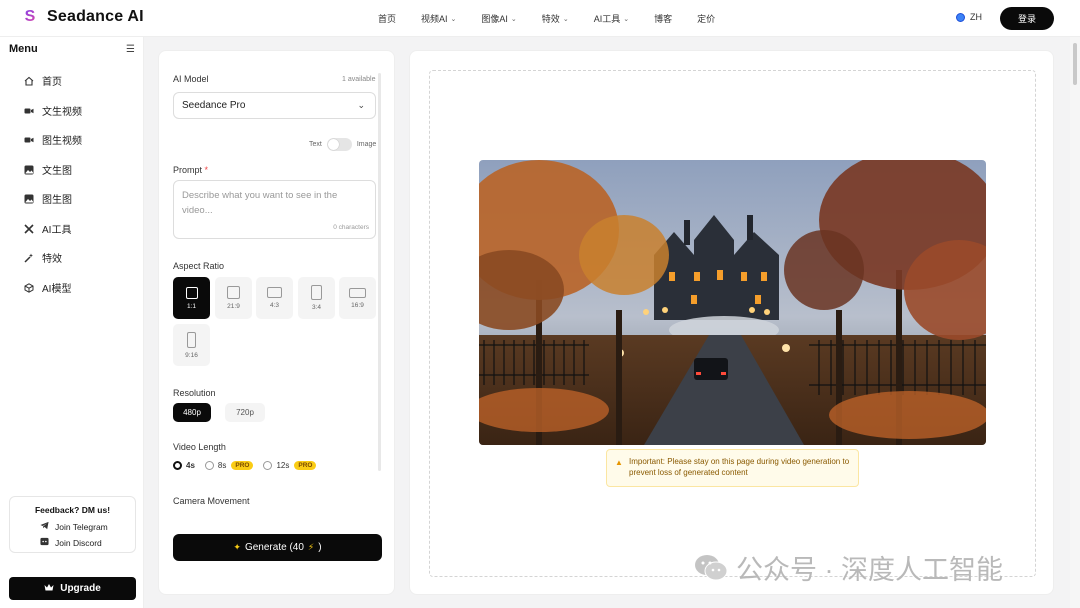 The height and width of the screenshot is (608, 1080). Describe the element at coordinates (214, 105) in the screenshot. I see `model-select-value: Seedance Pro` at that location.